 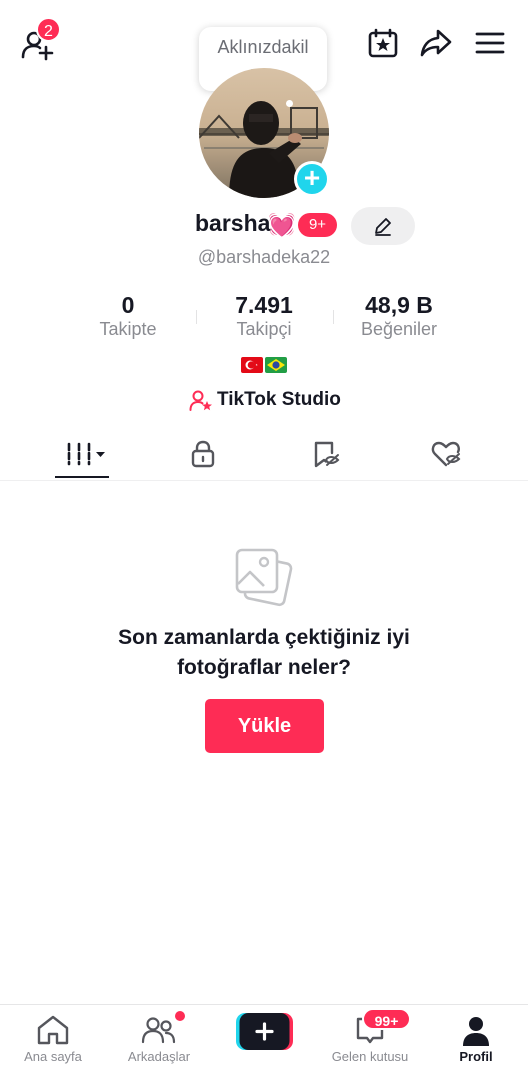 I want to click on nav-profile: Profil, so click(x=476, y=1042).